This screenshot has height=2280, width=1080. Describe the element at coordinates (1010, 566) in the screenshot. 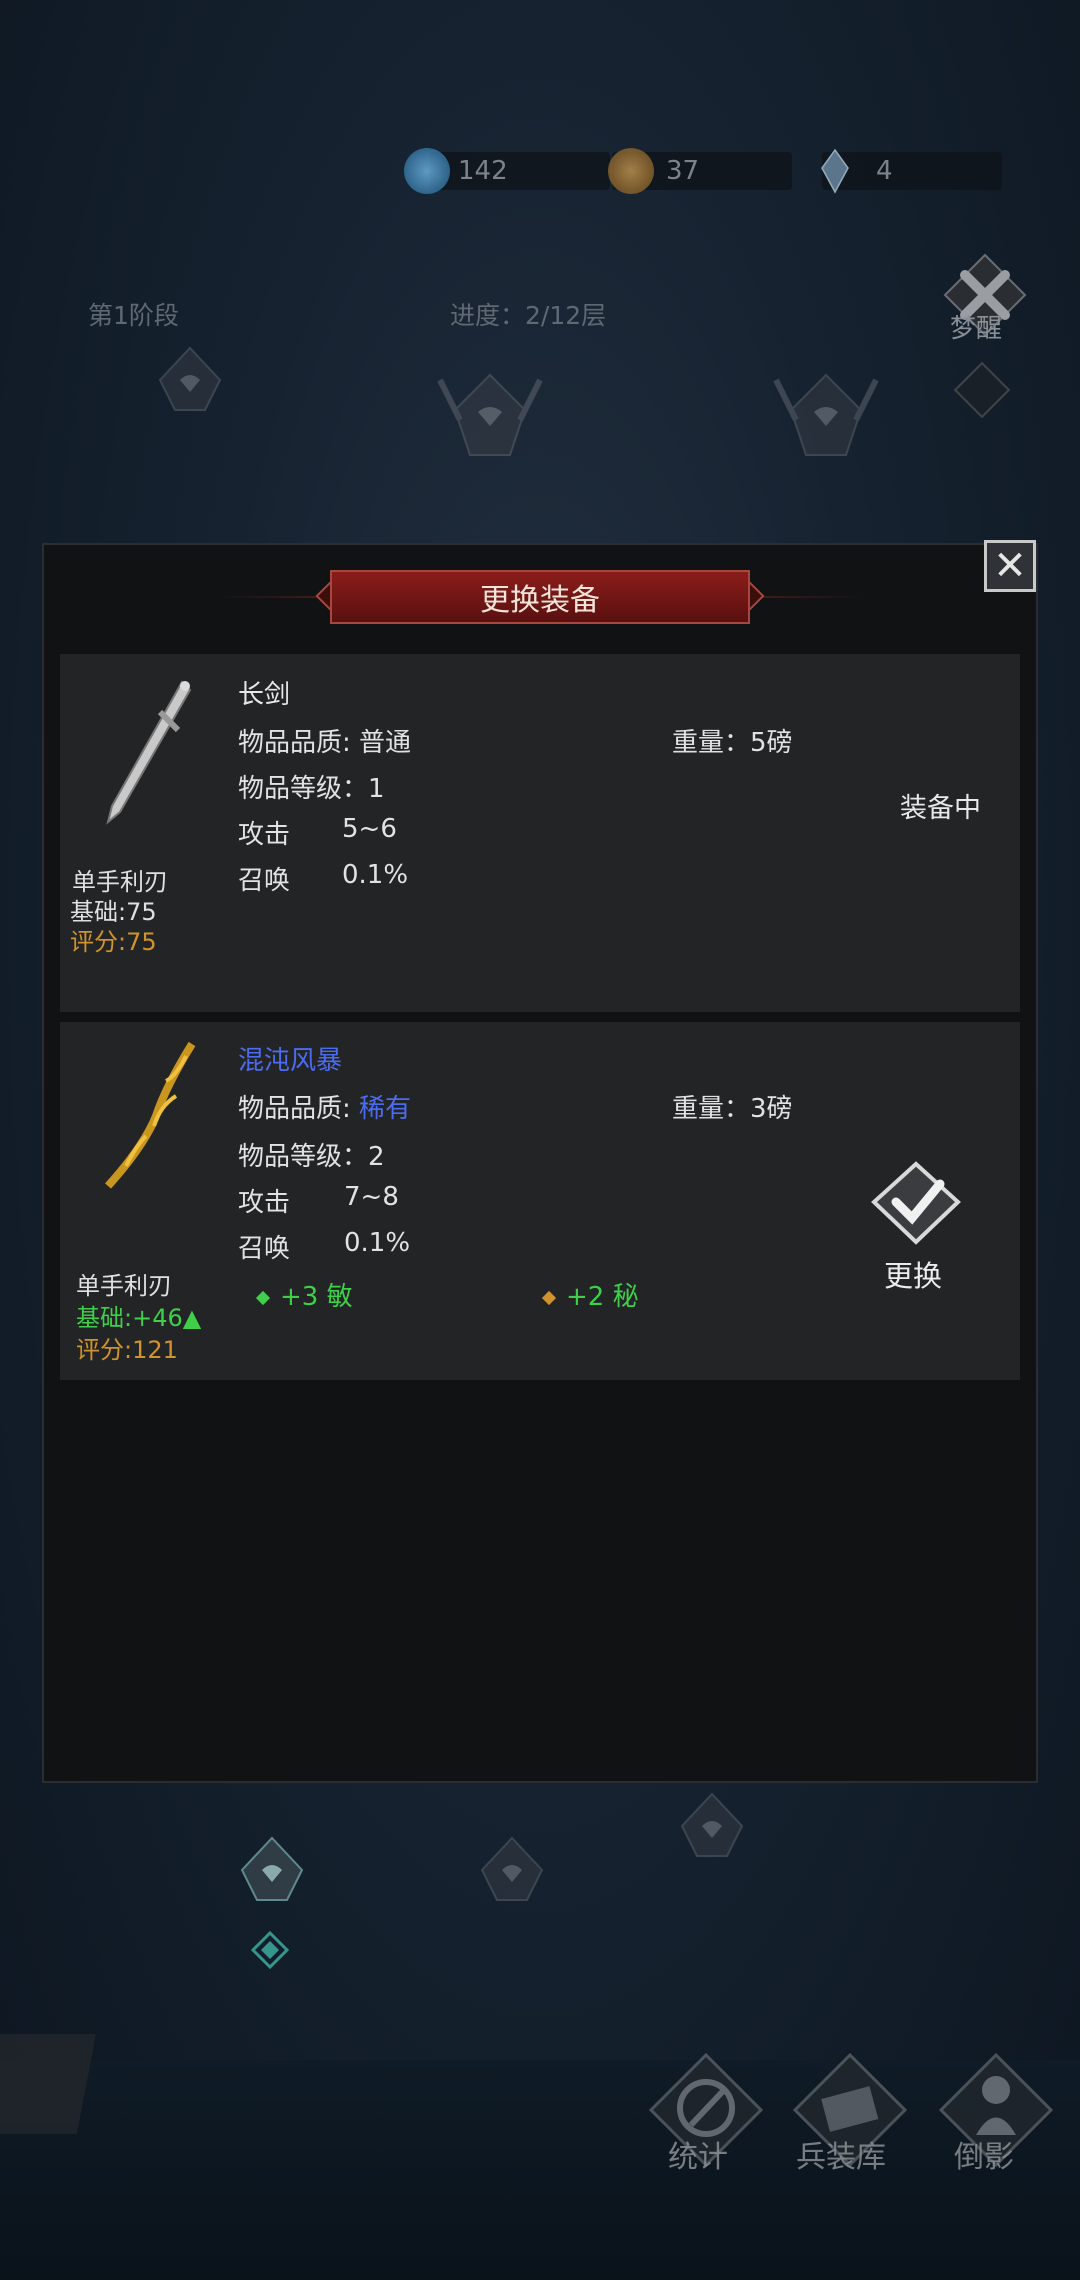

I see `close-icon: ✕` at that location.